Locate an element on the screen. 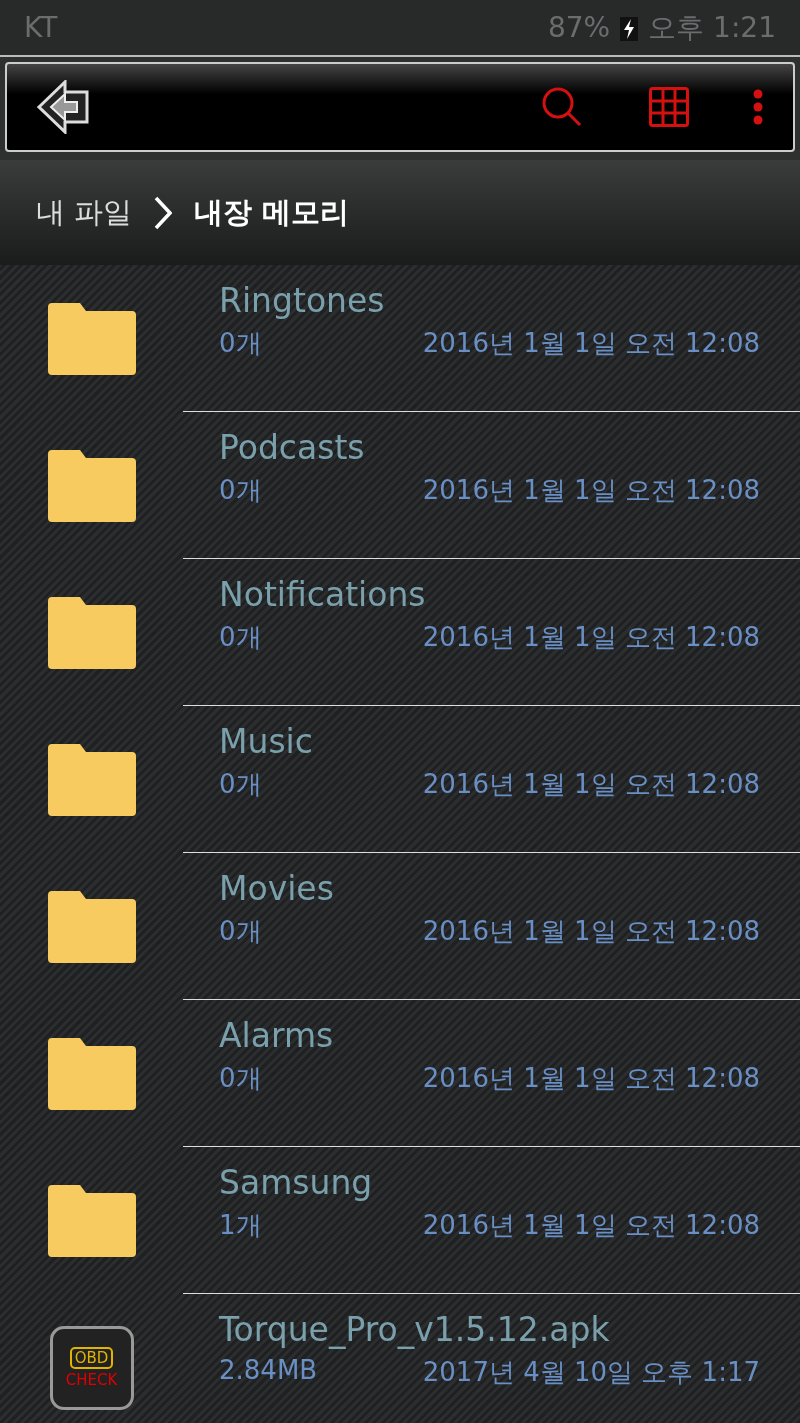  file-name: Torque_Pro_v1.5.12.apk is located at coordinates (489, 1329).